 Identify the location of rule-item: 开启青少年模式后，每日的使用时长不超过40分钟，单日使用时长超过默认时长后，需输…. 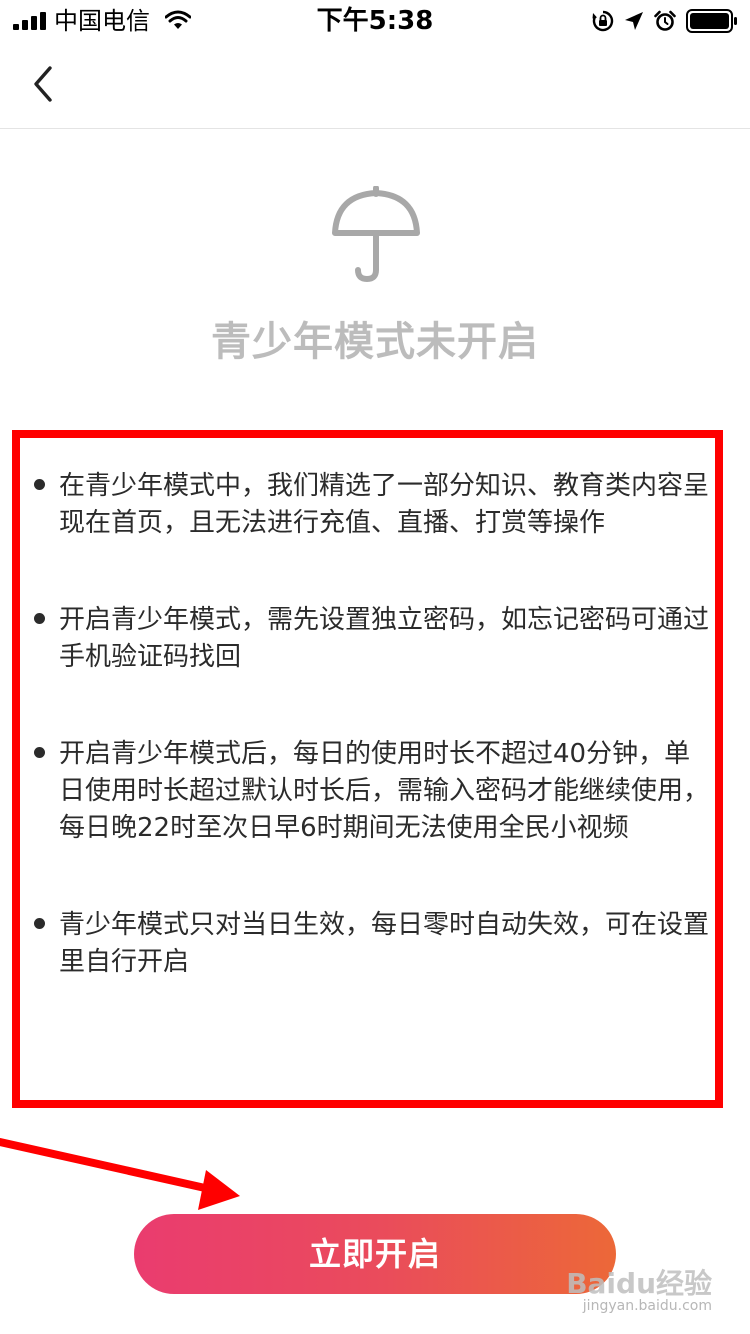
(372, 791).